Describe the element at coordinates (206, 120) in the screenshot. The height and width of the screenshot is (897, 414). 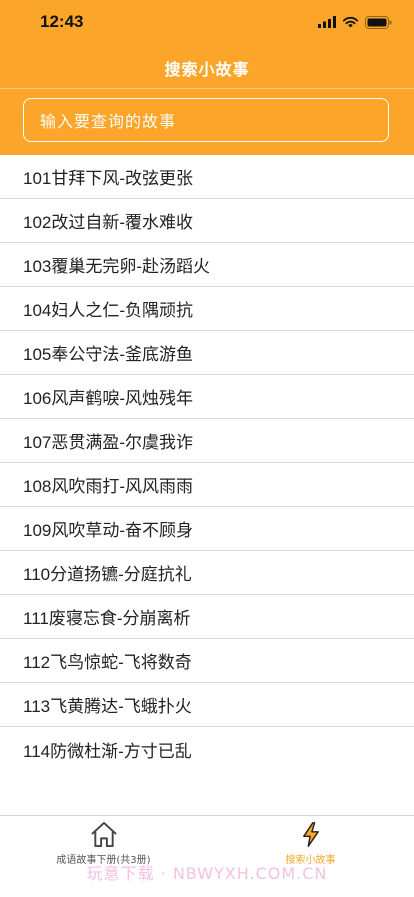
I see `search-input: 输入要查询的故事` at that location.